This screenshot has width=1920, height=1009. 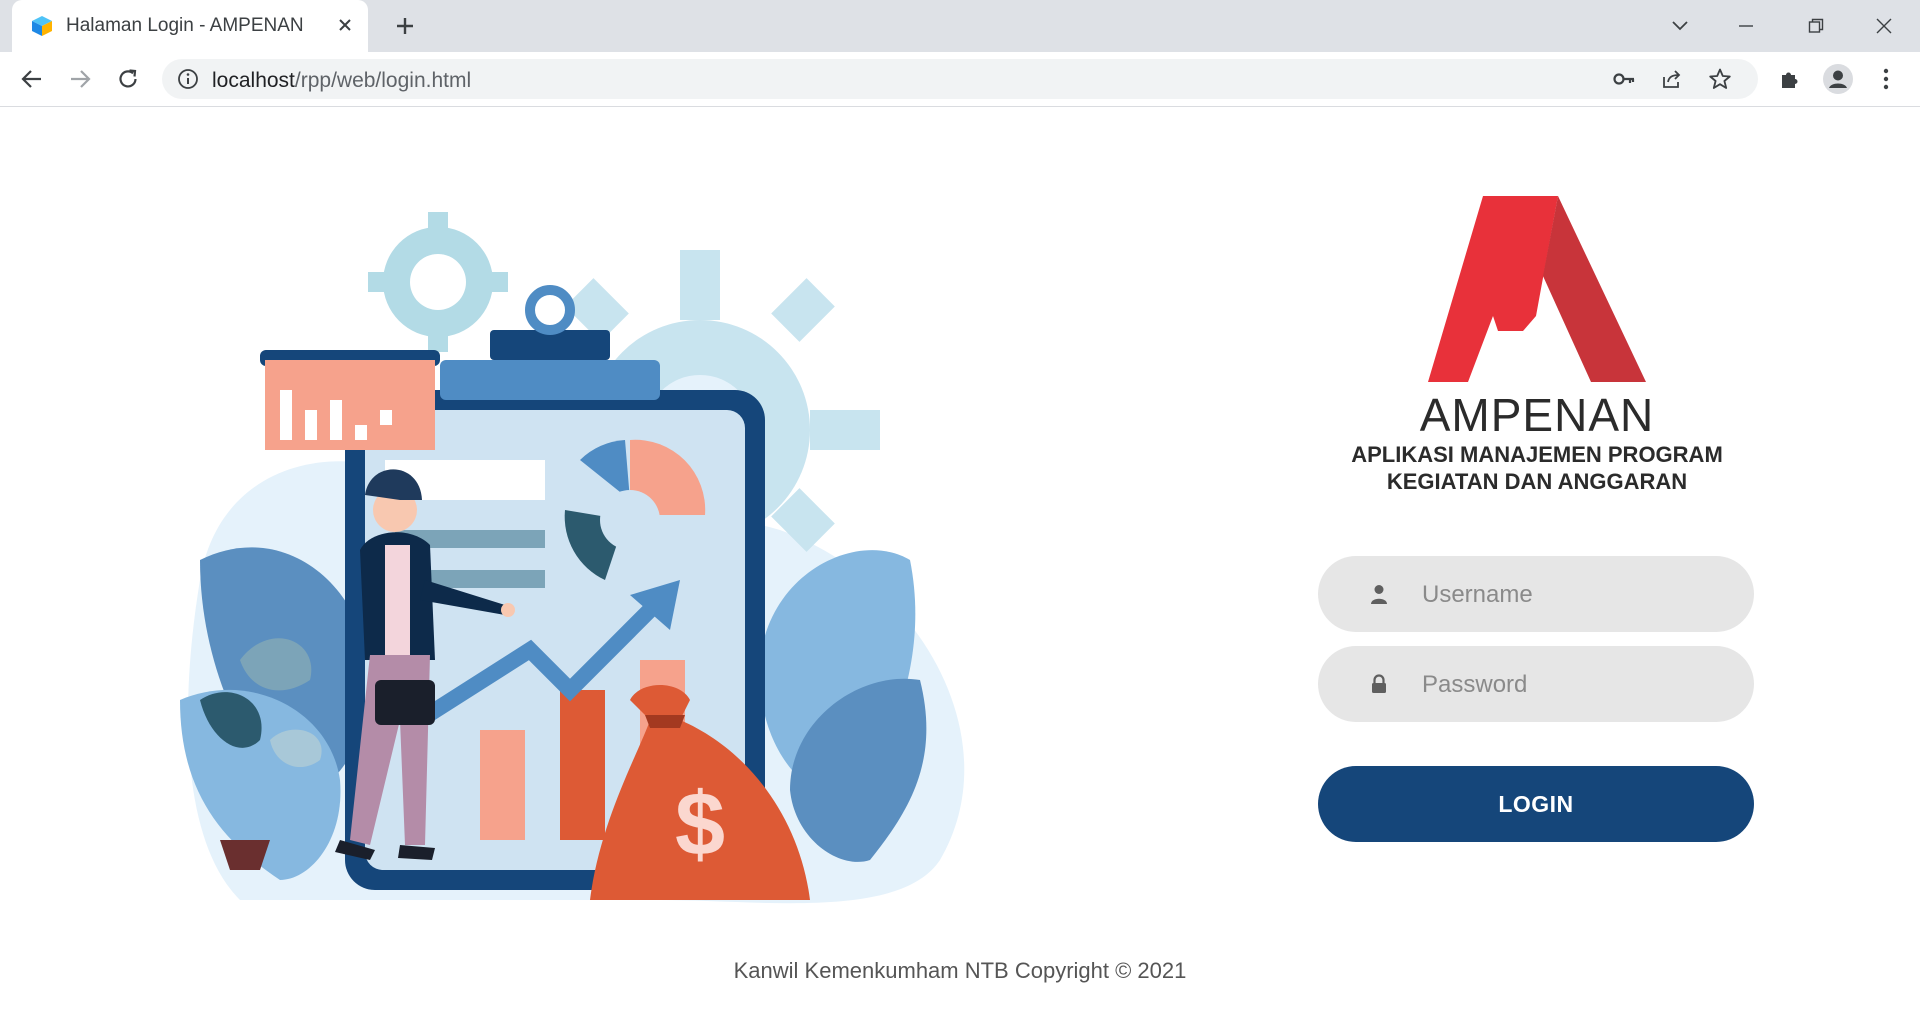 What do you see at coordinates (1672, 79) in the screenshot?
I see `share-icon` at bounding box center [1672, 79].